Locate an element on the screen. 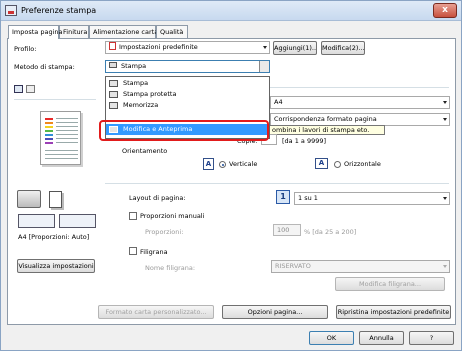  page-size-select: A4 is located at coordinates (360, 102).